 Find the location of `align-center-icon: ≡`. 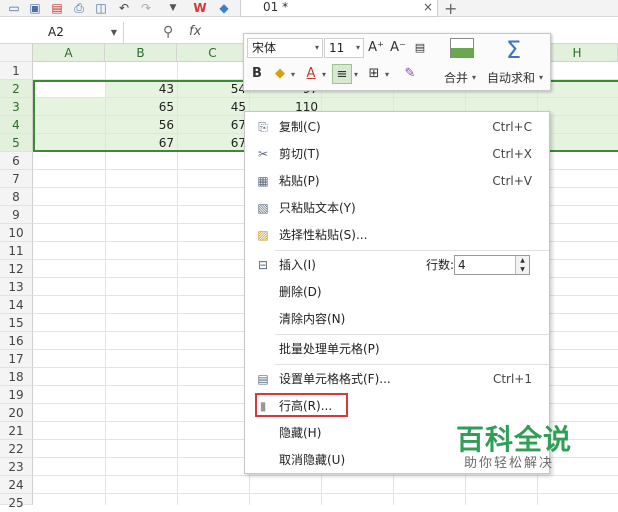

align-center-icon: ≡ is located at coordinates (342, 74).